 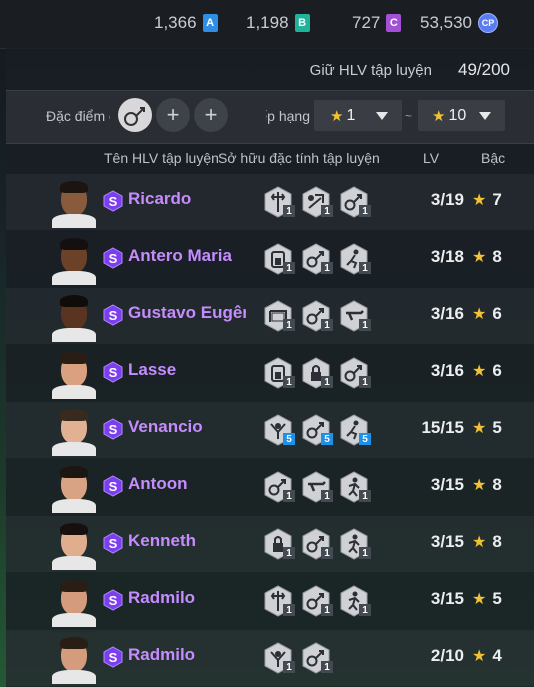 I want to click on run-icon: 1, so click(x=355, y=259).